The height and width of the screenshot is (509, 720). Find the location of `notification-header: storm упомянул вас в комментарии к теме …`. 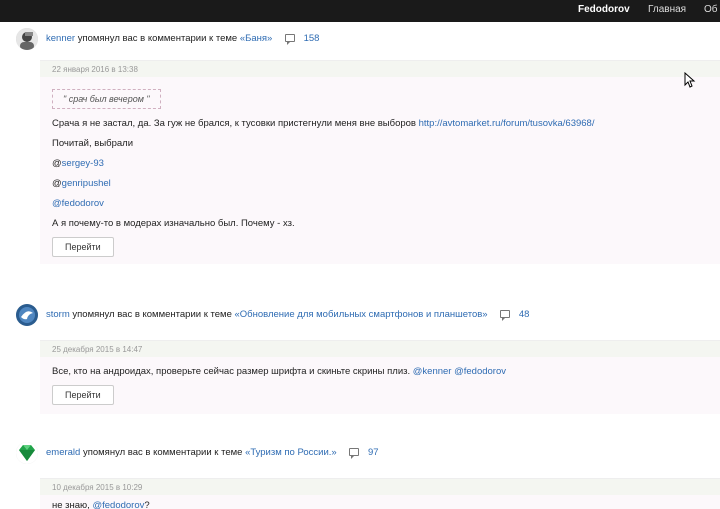

notification-header: storm упомянул вас в комментарии к теме … is located at coordinates (366, 315).